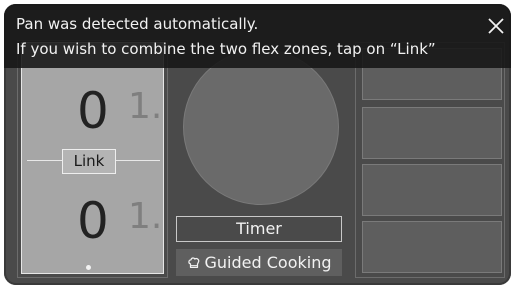 This screenshot has width=515, height=289. What do you see at coordinates (496, 26) in the screenshot?
I see `close-icon` at bounding box center [496, 26].